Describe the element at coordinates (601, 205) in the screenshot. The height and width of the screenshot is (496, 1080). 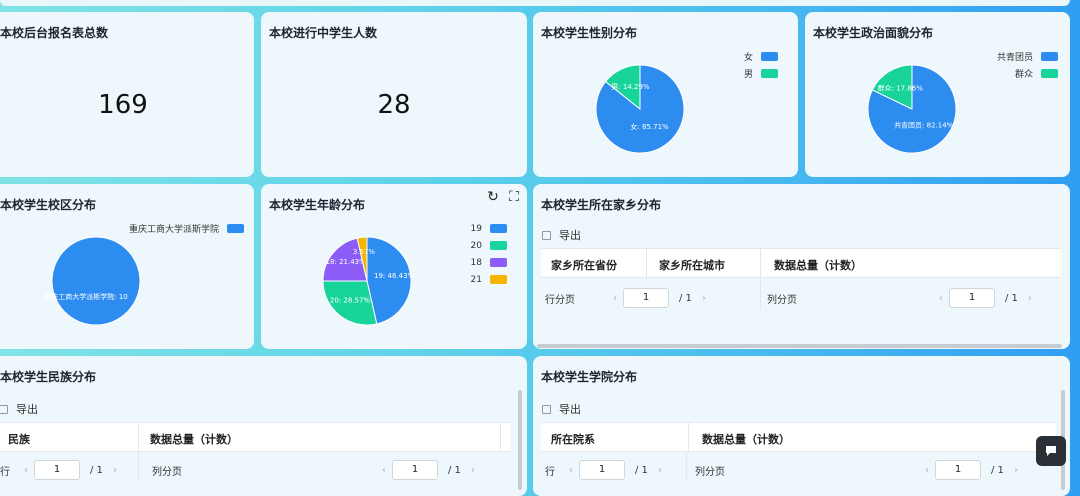
I see `card-title: 本校学生所在家乡分布` at that location.